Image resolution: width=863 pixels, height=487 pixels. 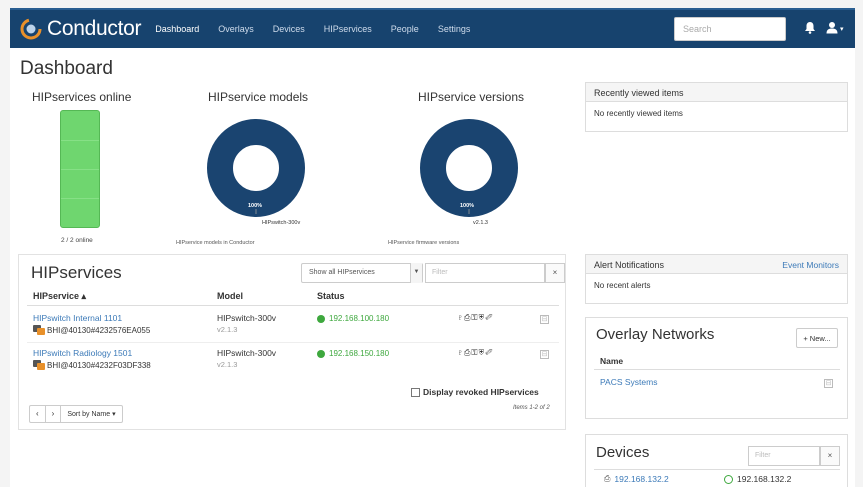 What do you see at coordinates (77, 318) in the screenshot?
I see `hipservice-name-link: HIPswitch Internal 1101` at bounding box center [77, 318].